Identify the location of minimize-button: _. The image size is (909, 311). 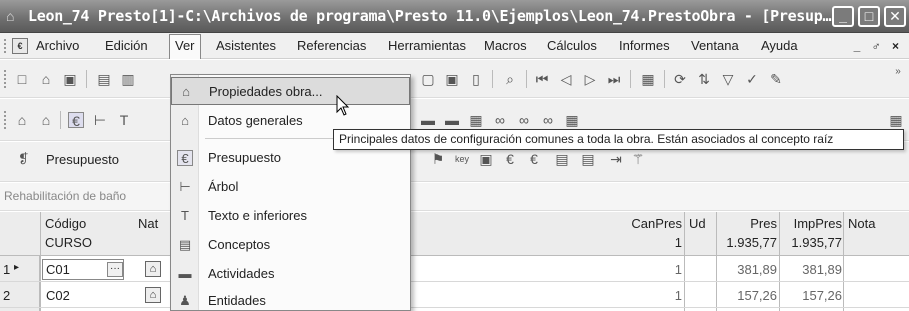
(843, 16).